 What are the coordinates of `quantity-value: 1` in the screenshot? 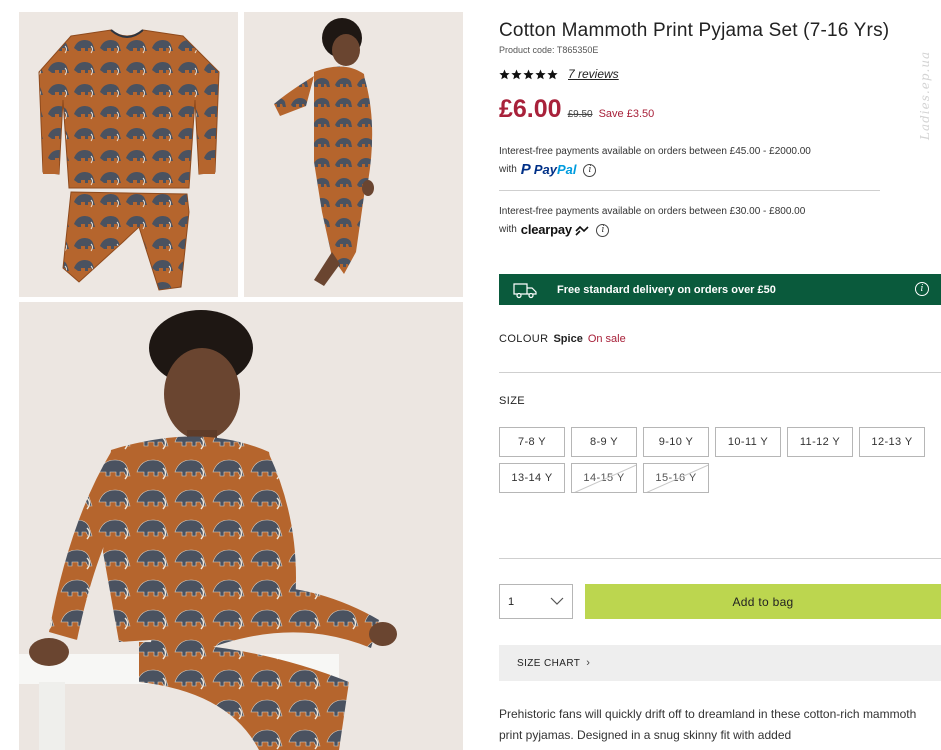 It's located at (511, 601).